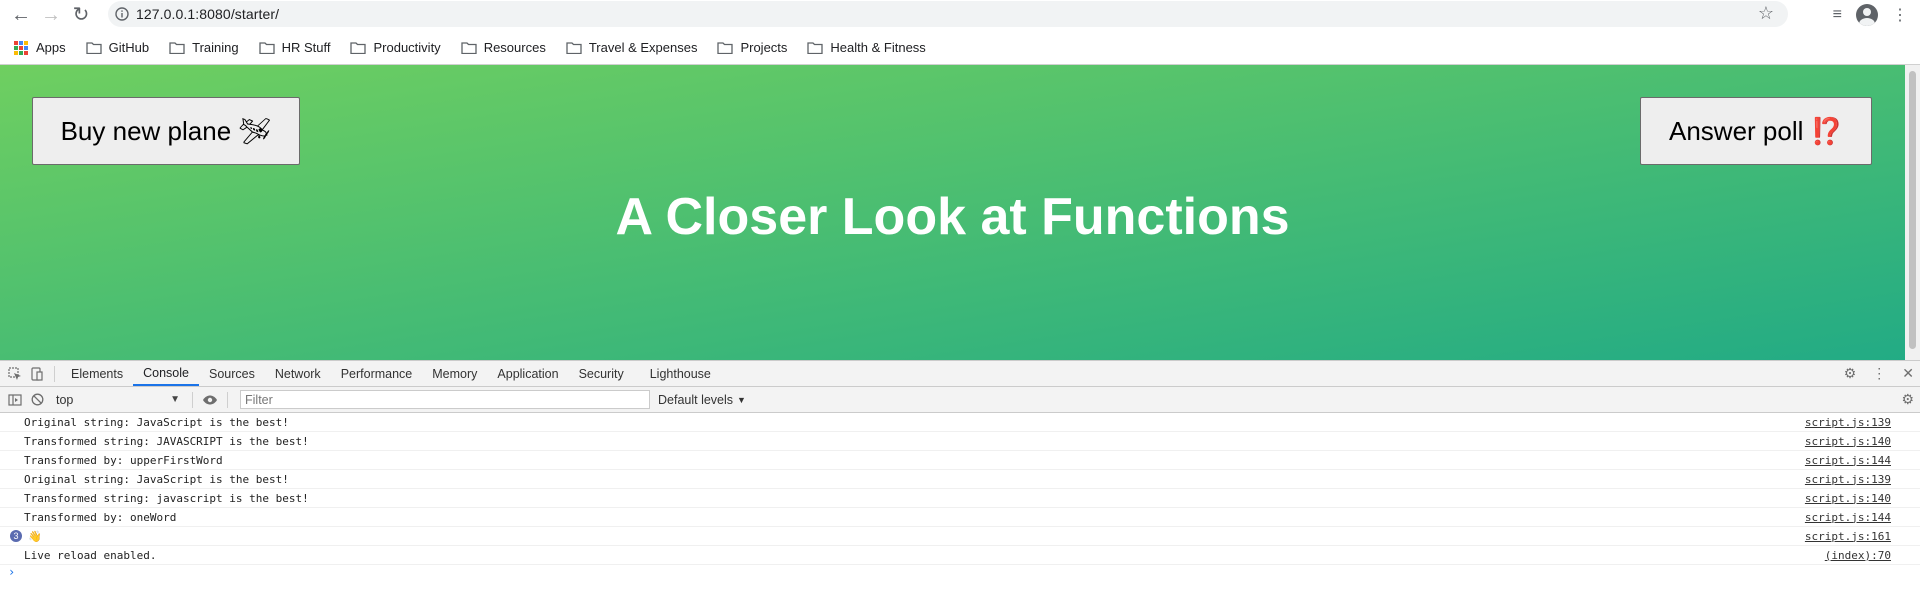 This screenshot has width=1920, height=595. Describe the element at coordinates (527, 373) in the screenshot. I see `tab-application: Application` at that location.